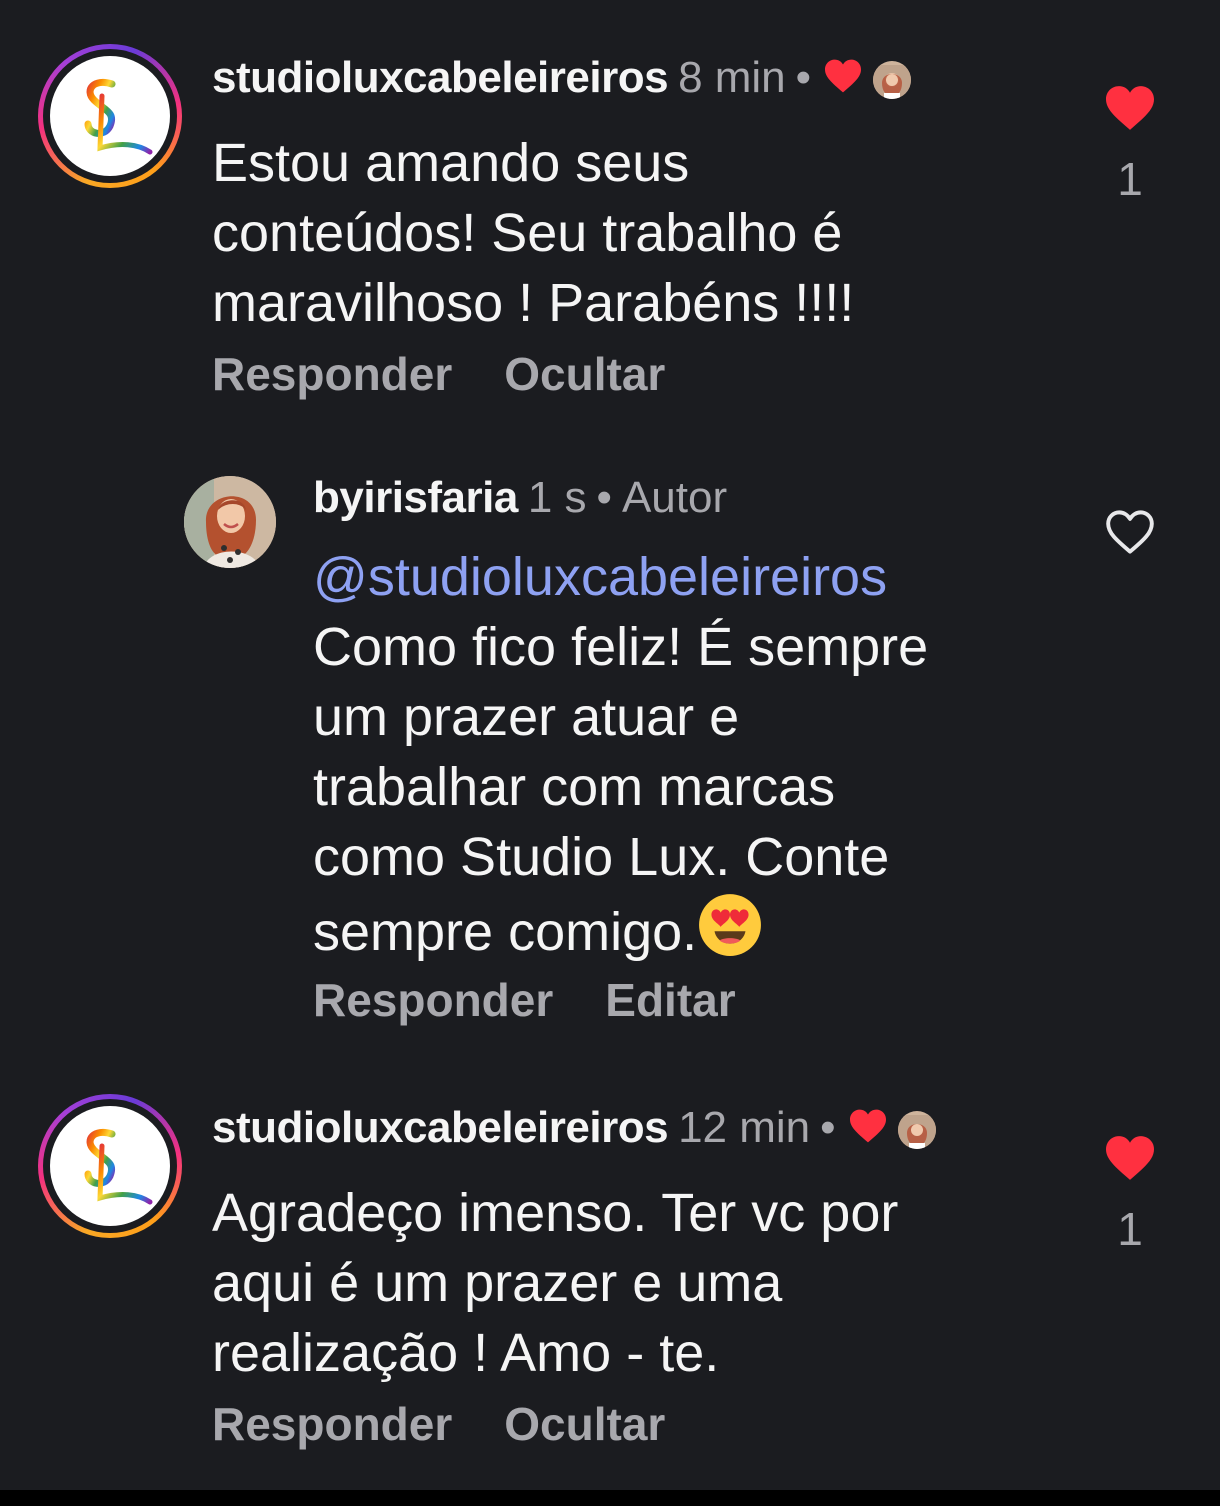 The height and width of the screenshot is (1506, 1220). What do you see at coordinates (744, 1127) in the screenshot?
I see `timestamp: 12 min` at bounding box center [744, 1127].